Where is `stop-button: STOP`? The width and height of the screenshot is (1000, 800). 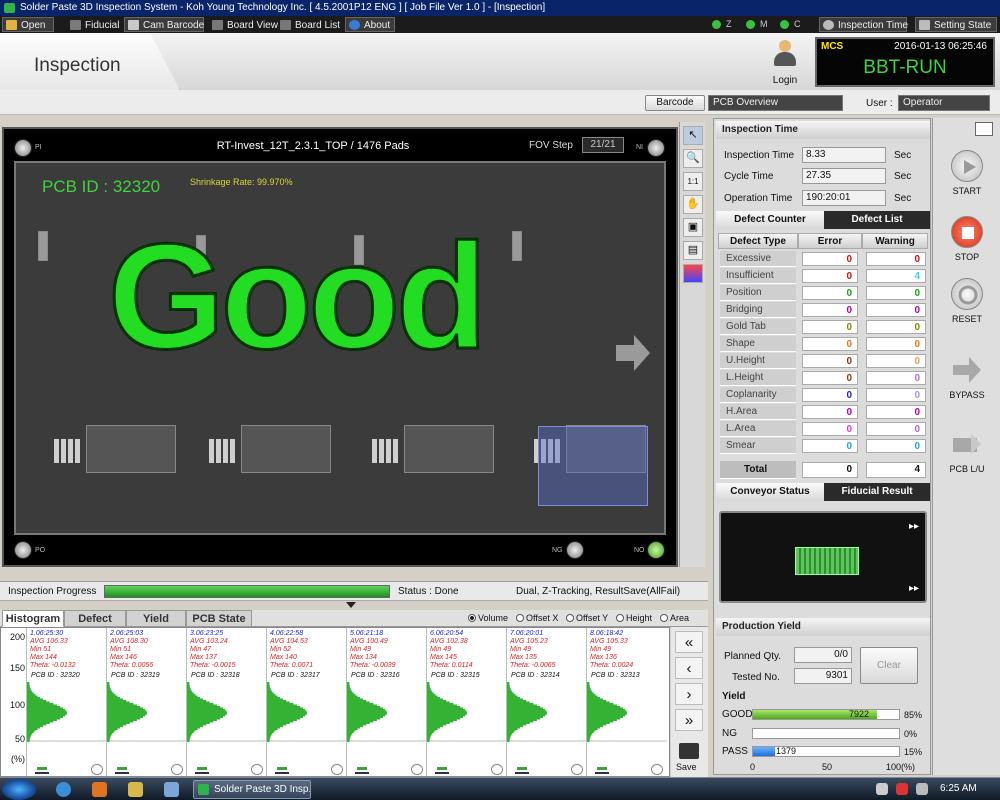
stop-button: STOP is located at coordinates (966, 239).